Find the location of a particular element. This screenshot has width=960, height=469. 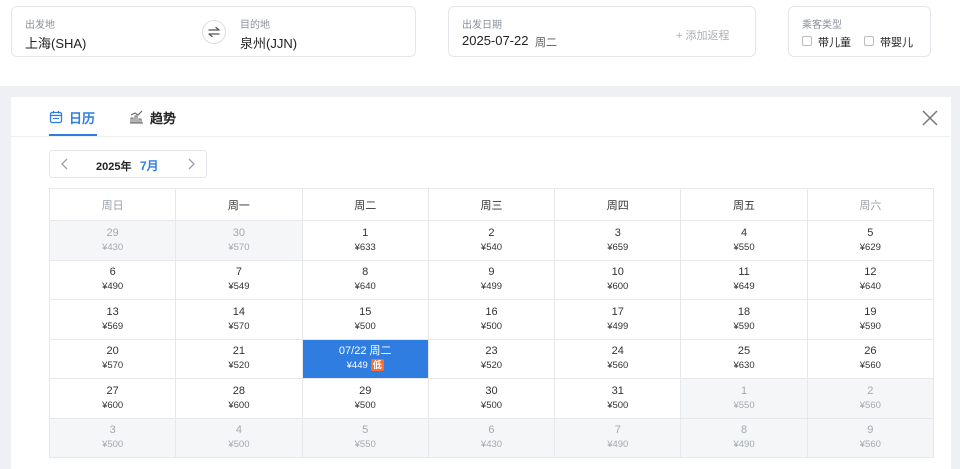

calendar-day: 3 ¥500 is located at coordinates (113, 438).